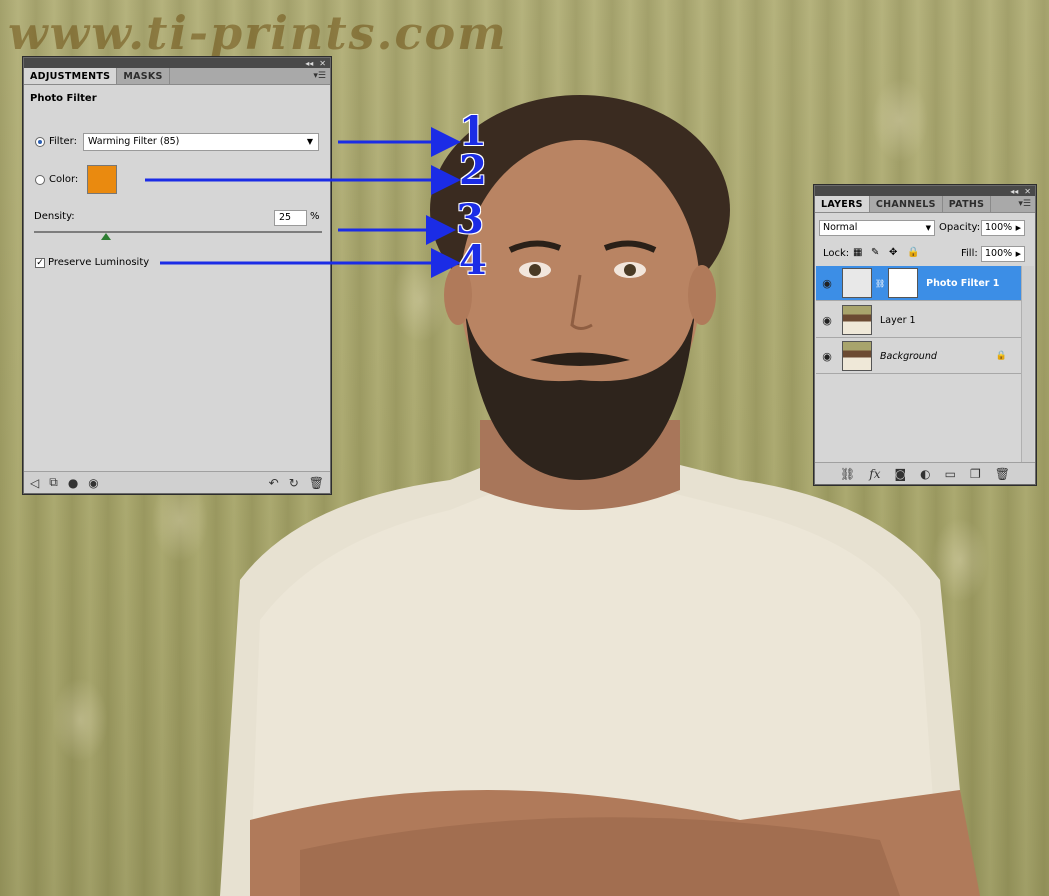 The height and width of the screenshot is (896, 1049). Describe the element at coordinates (969, 253) in the screenshot. I see `fill-label: Fill:` at that location.